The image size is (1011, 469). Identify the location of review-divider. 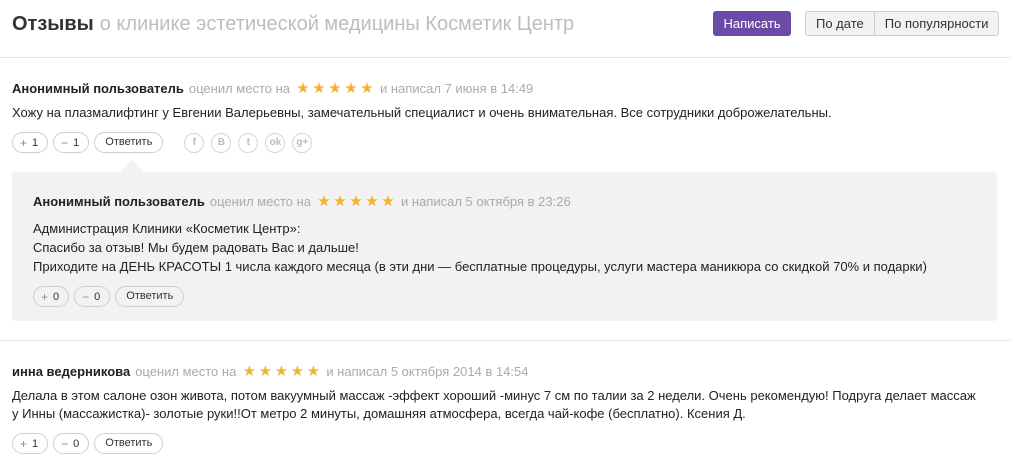
(505, 340).